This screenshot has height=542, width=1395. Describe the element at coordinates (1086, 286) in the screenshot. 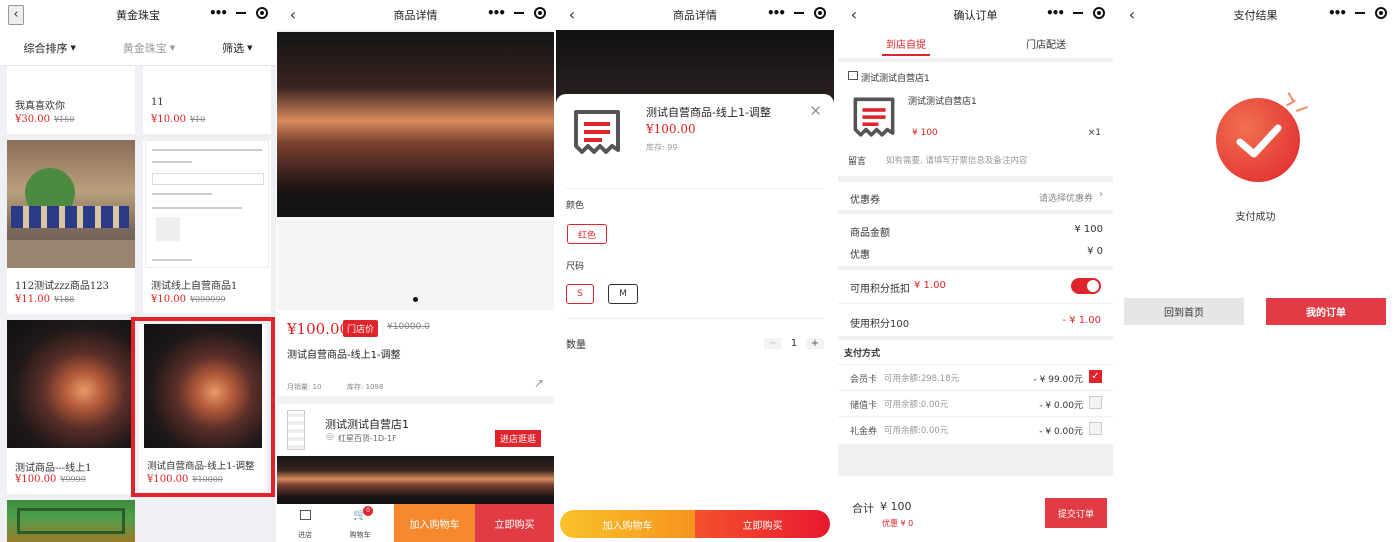

I see `points-toggle` at that location.